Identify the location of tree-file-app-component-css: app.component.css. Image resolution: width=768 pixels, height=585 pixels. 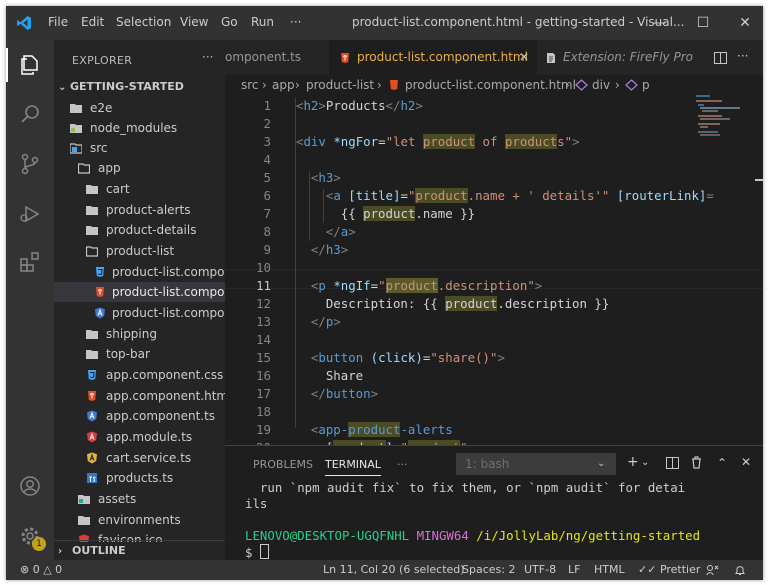
(139, 375).